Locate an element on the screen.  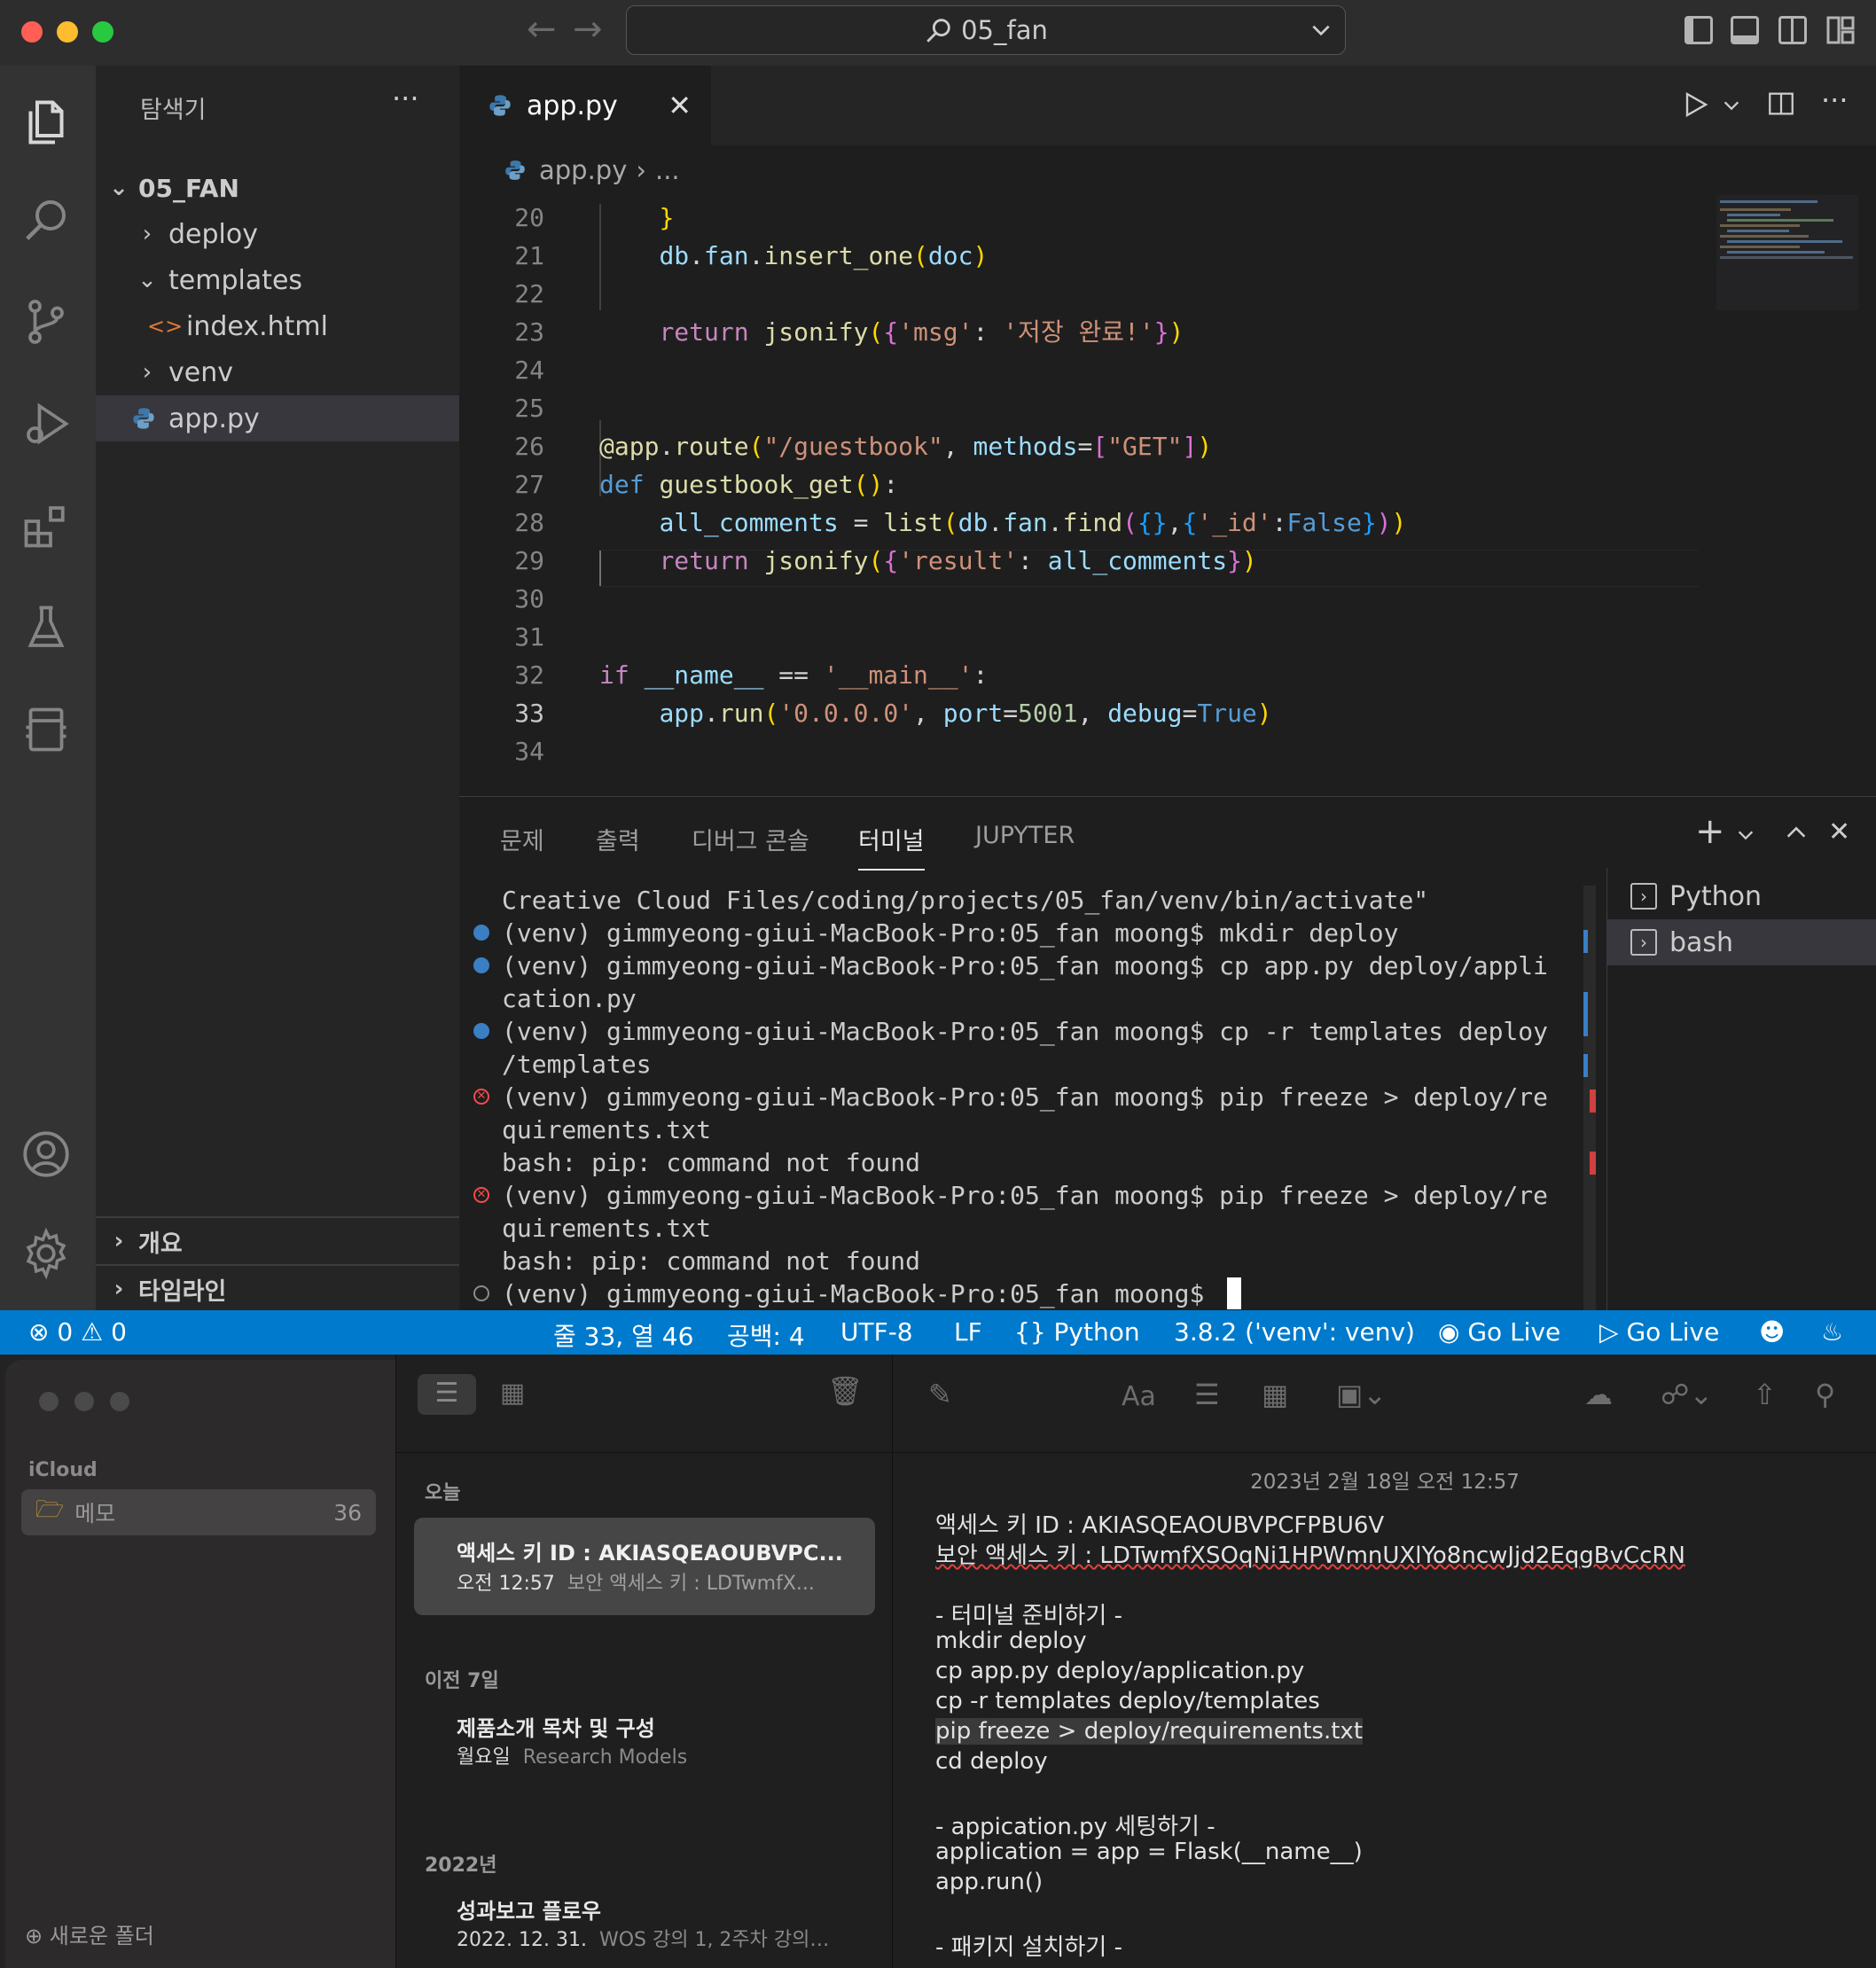
terminal-scrollbar is located at coordinates (1589, 1098).